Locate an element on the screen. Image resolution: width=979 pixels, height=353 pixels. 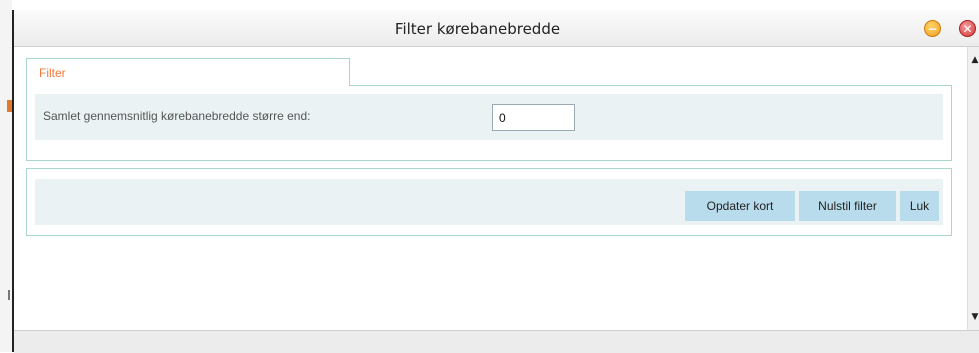
scroll-up-icon: ▲ is located at coordinates (973, 60).